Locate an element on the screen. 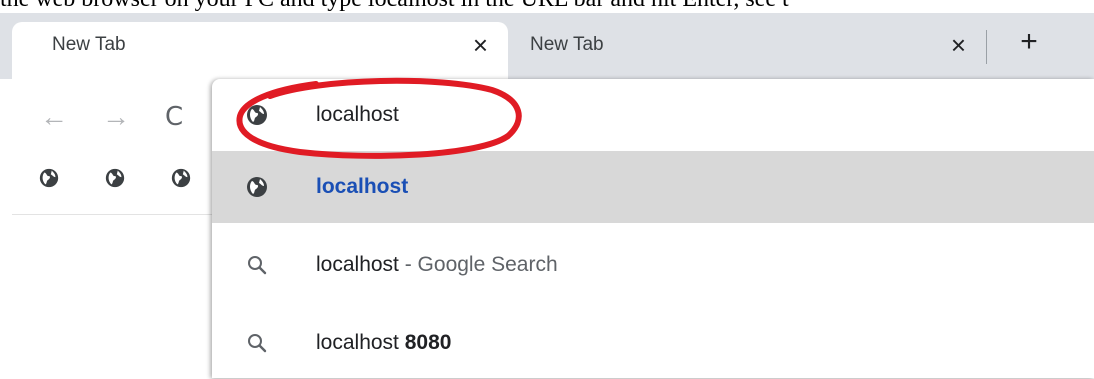  tab-new-tab: New Tab × is located at coordinates (749, 50).